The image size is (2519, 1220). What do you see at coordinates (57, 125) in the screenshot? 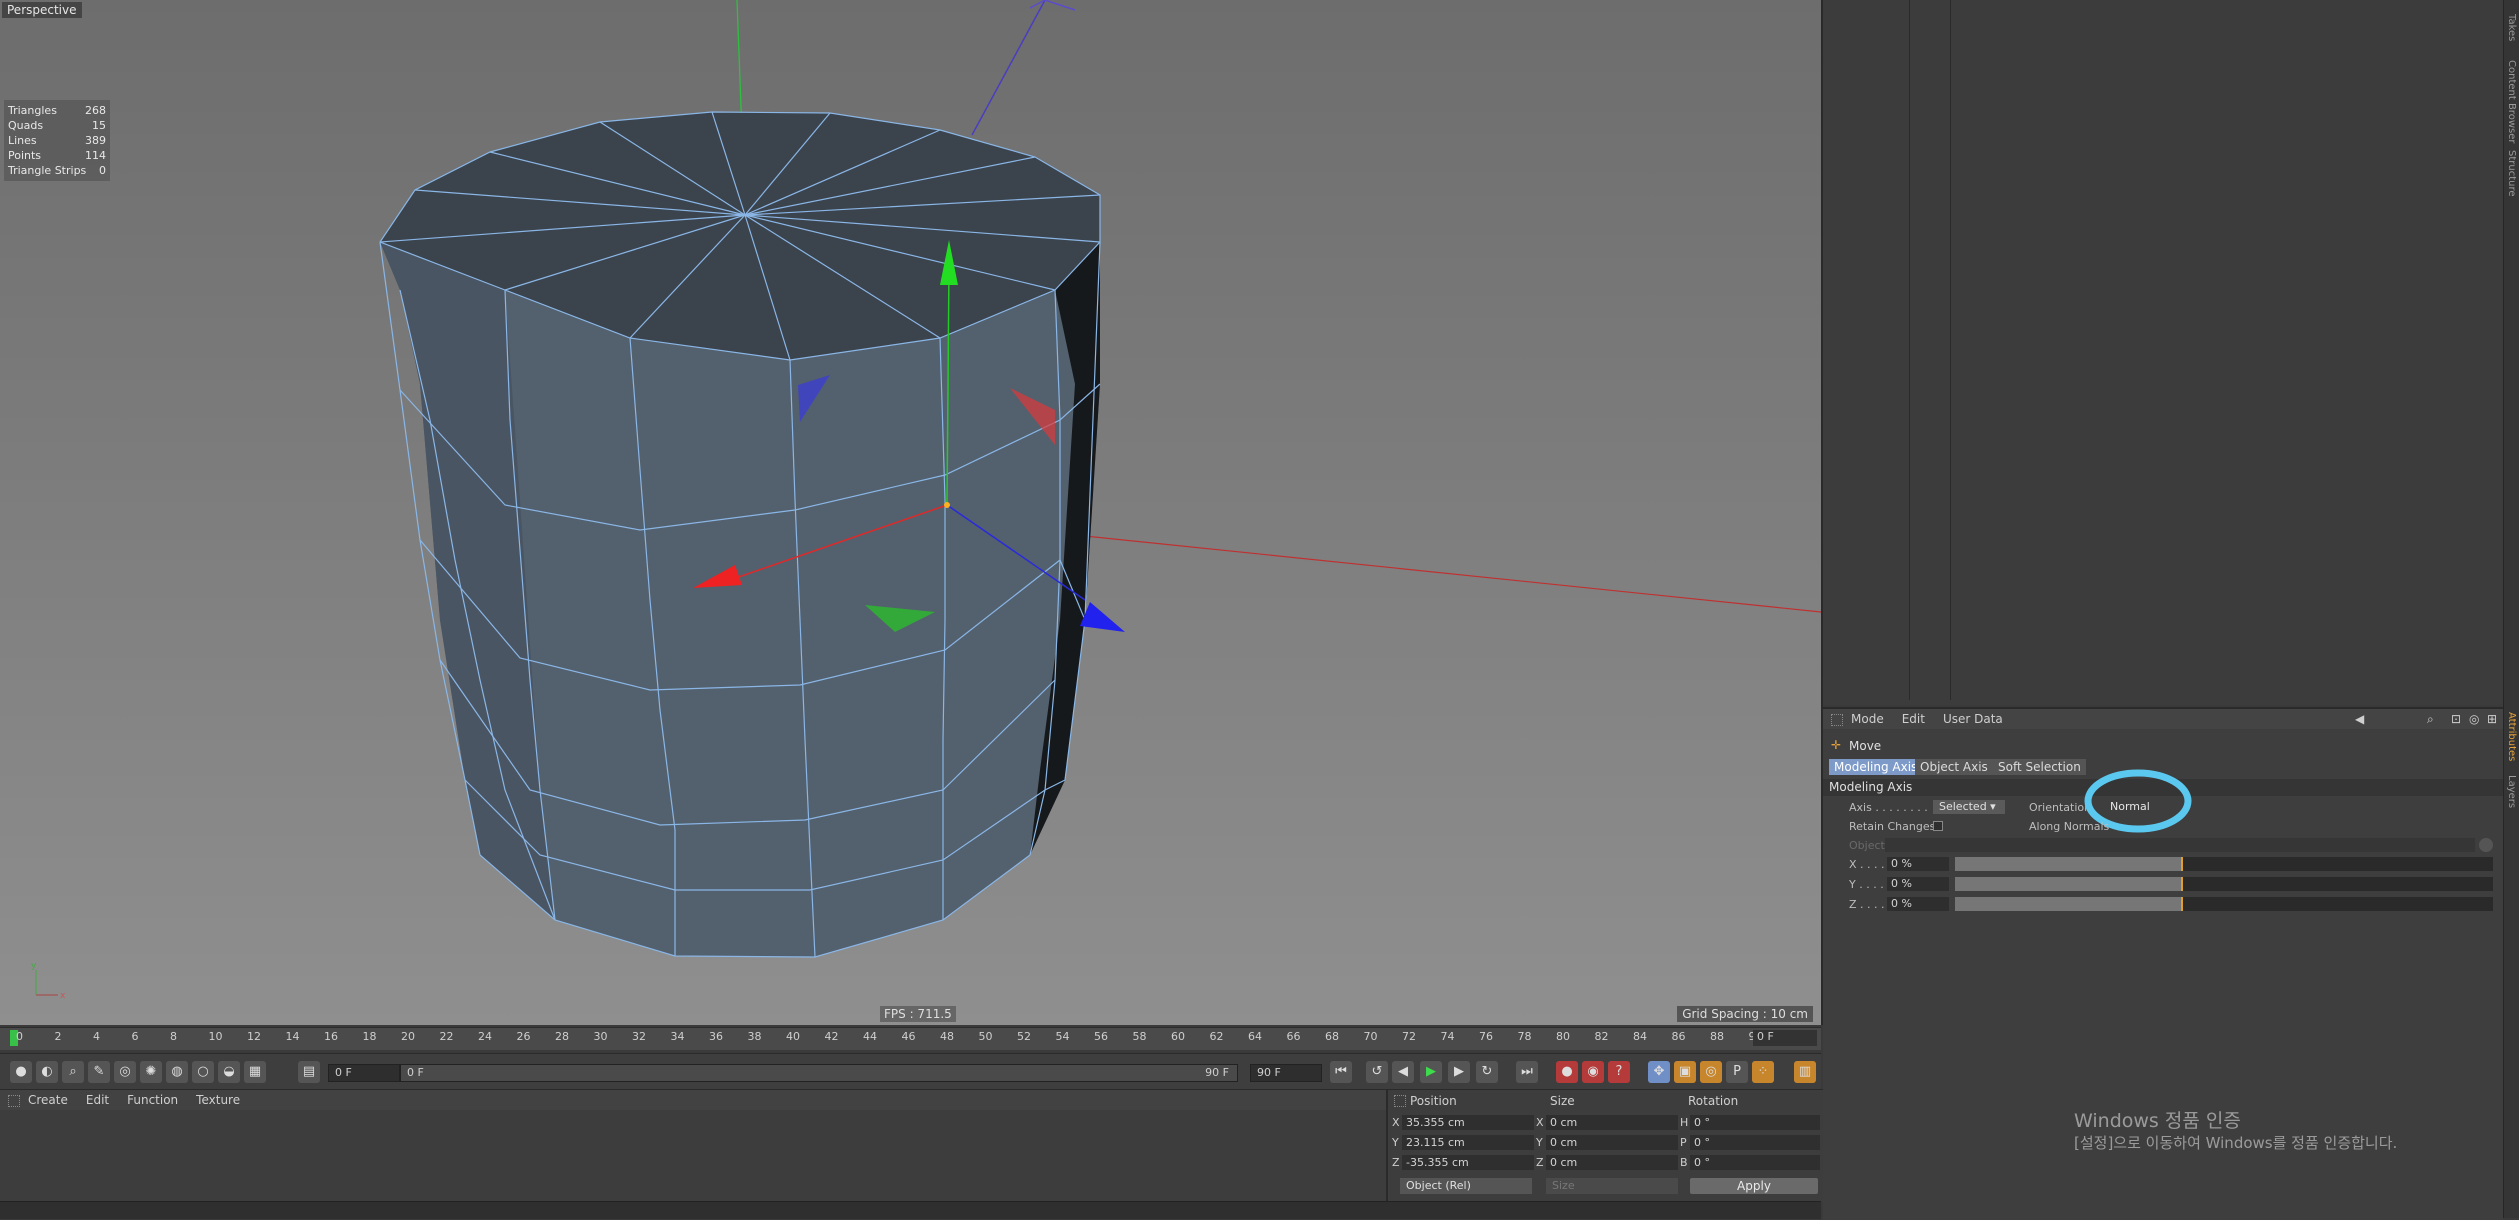
I see `stats-row: Quads 15` at bounding box center [57, 125].